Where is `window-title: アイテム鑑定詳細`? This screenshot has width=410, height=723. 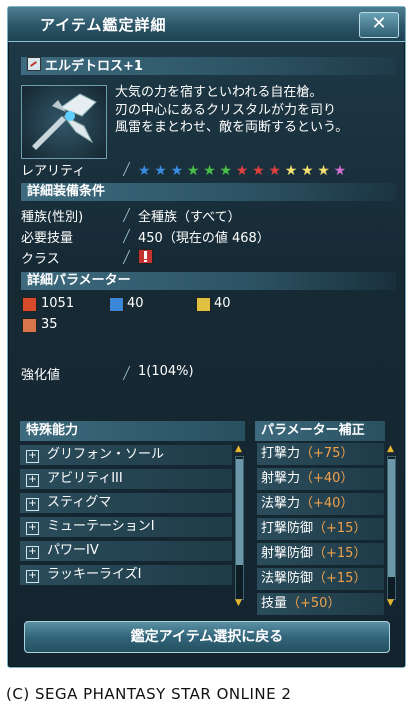 window-title: アイテム鑑定詳細 is located at coordinates (103, 25).